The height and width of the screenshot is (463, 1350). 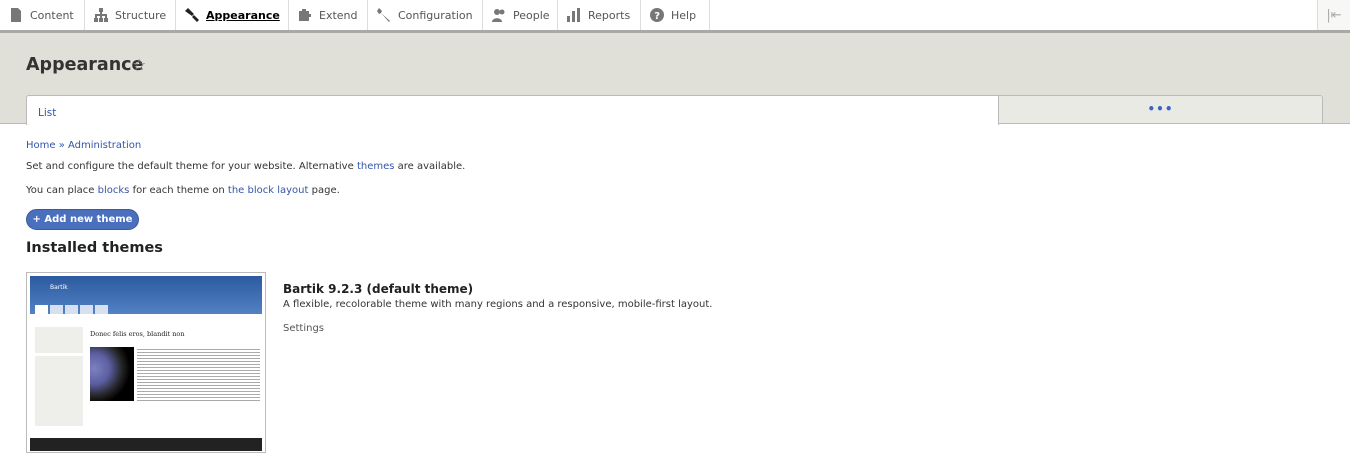 What do you see at coordinates (192, 15) in the screenshot?
I see `paintbrush-icon` at bounding box center [192, 15].